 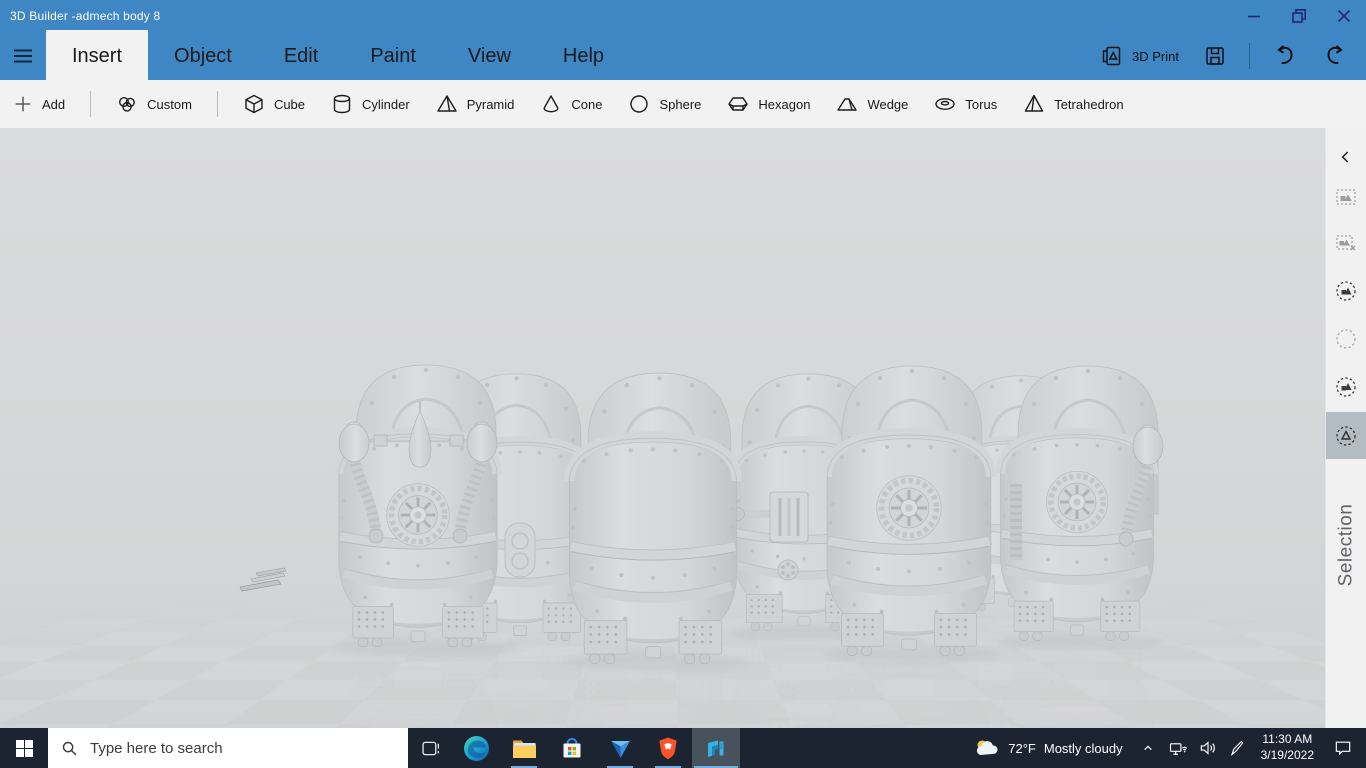 What do you see at coordinates (69, 748) in the screenshot?
I see `search-icon` at bounding box center [69, 748].